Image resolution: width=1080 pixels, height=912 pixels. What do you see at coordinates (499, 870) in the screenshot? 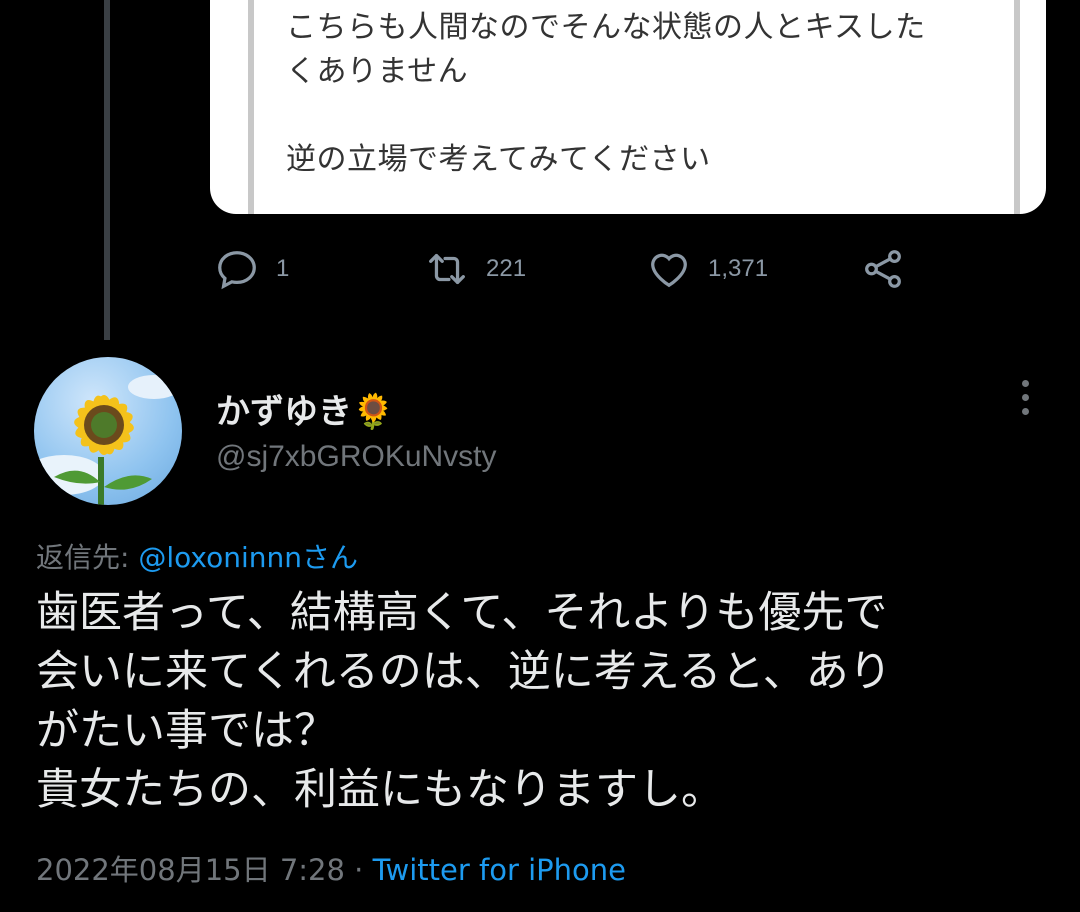
I see `tweet-source: Twitter for iPhone` at bounding box center [499, 870].